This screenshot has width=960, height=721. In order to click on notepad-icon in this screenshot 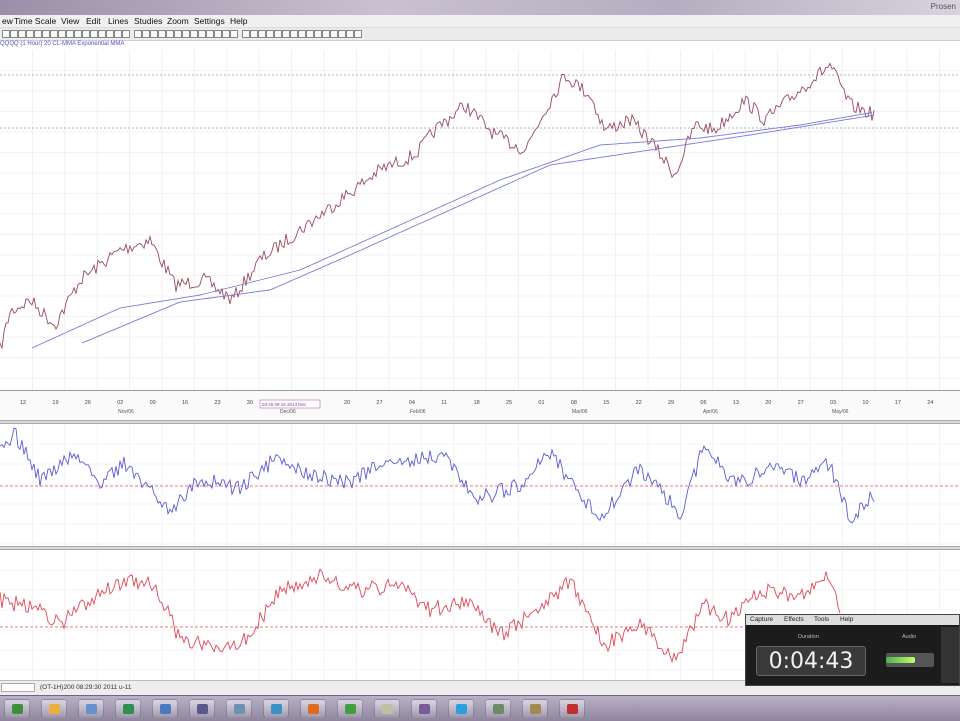, I will do `click(387, 709)`.